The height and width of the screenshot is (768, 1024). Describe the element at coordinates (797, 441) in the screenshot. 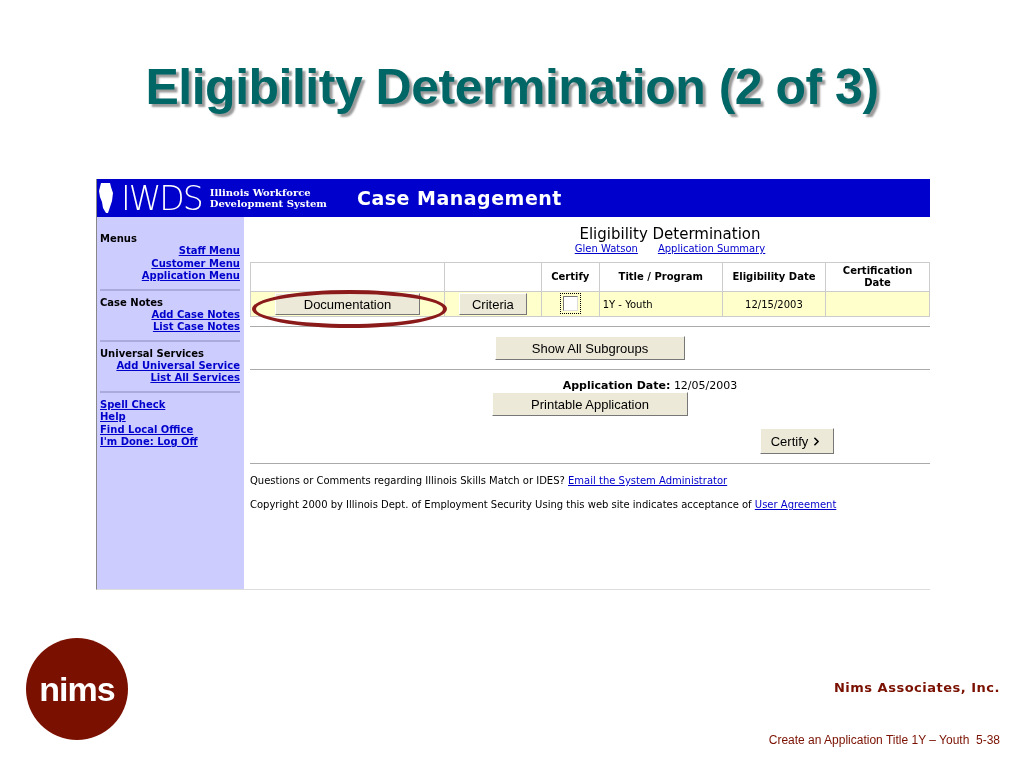

I see `certify-button: Certify` at that location.